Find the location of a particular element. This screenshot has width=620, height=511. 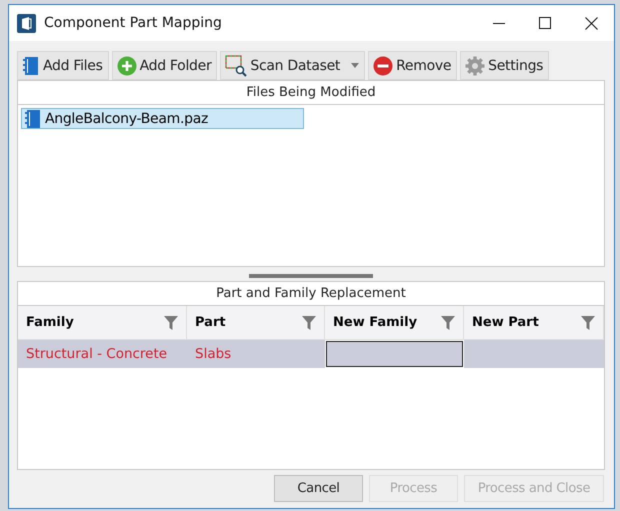

toolbar-button: Scan Dataset is located at coordinates (293, 65).